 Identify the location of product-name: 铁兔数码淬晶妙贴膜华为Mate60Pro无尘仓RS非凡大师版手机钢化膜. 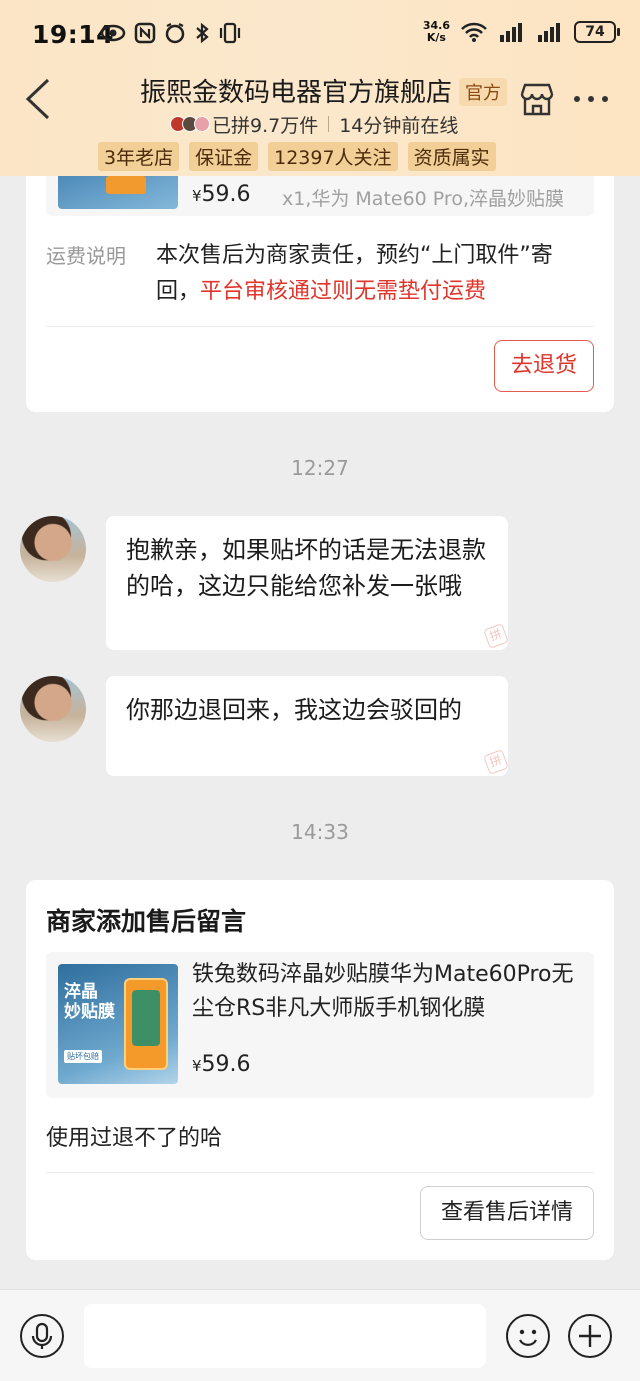
(383, 991).